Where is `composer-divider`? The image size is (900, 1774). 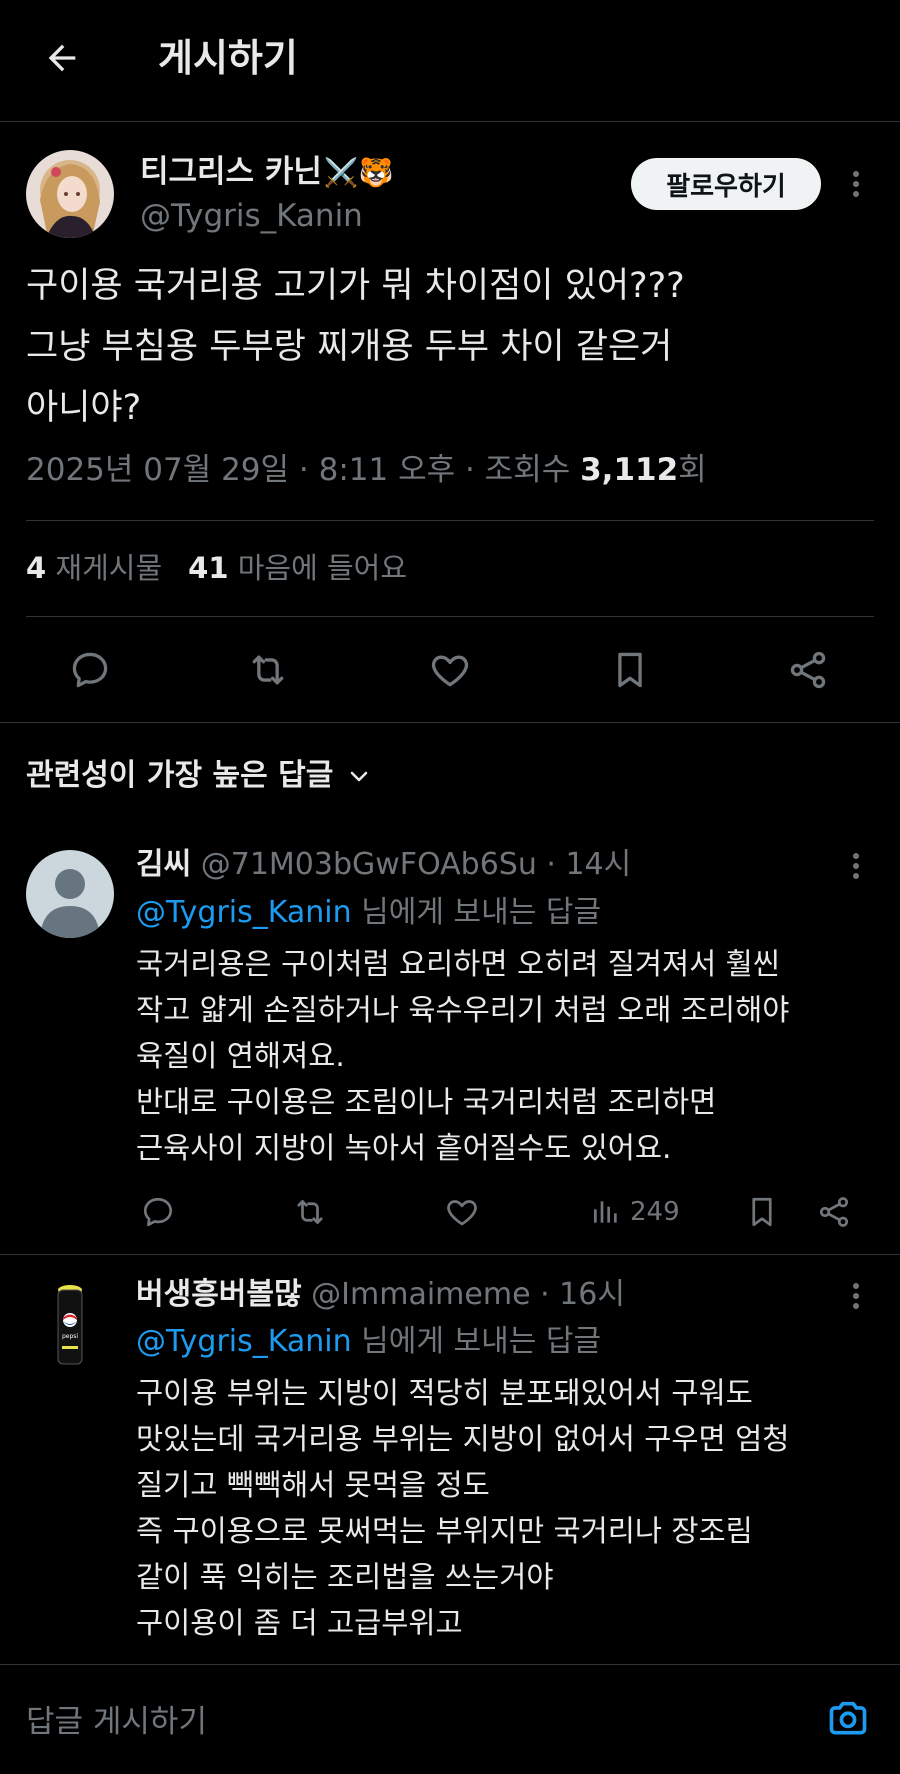
composer-divider is located at coordinates (450, 1664).